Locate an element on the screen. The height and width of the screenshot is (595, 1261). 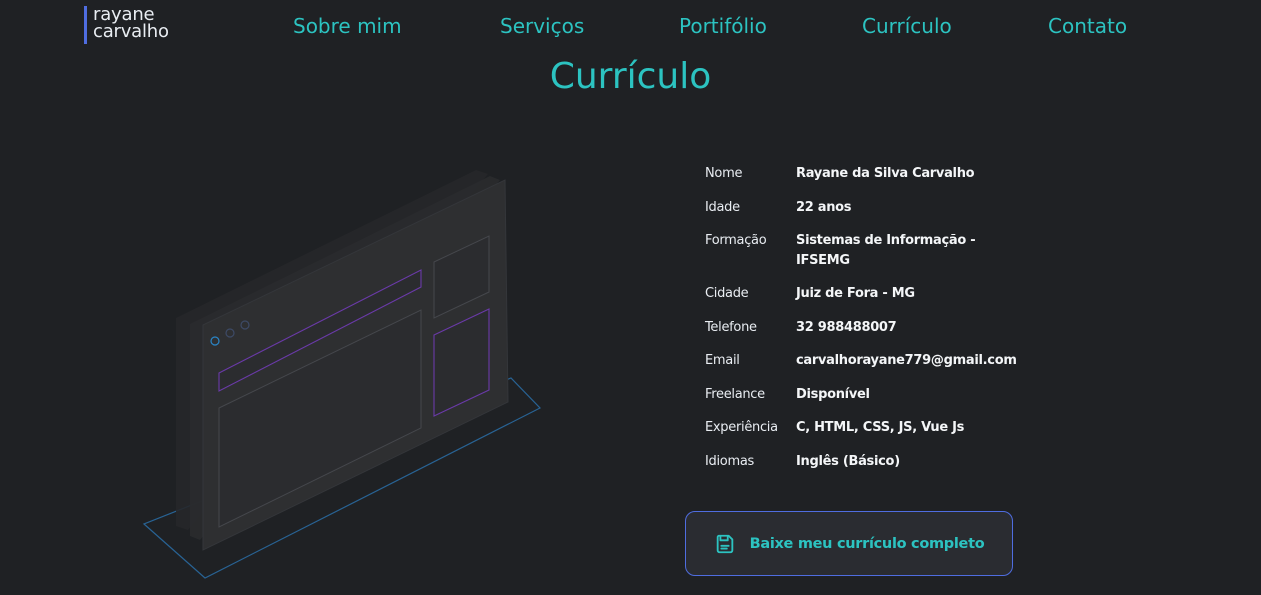
info-row-nome: Nome Rayane da Silva Carvalho is located at coordinates (875, 174).